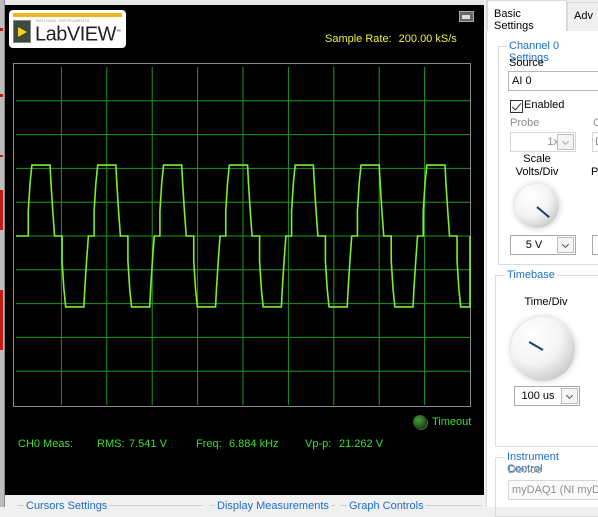 The image size is (598, 517). Describe the element at coordinates (273, 506) in the screenshot. I see `display-measurements-group: Display Measurements` at that location.